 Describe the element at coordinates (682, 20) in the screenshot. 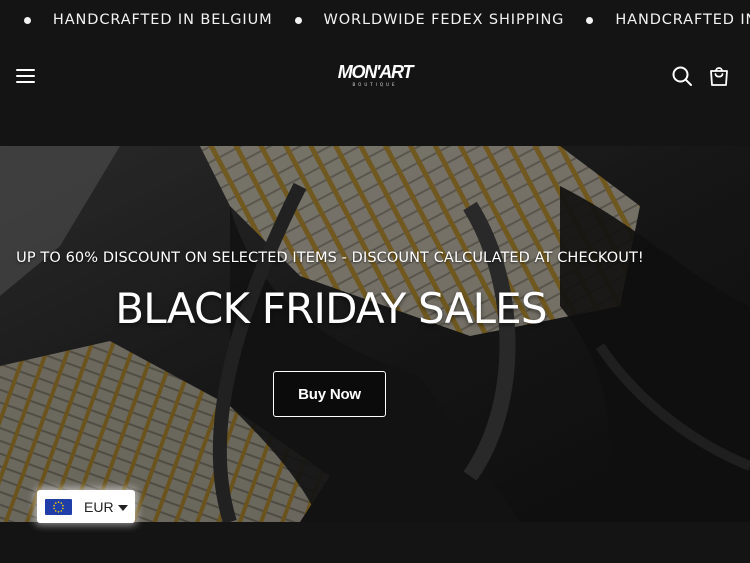

I see `announcement-item: HANDCRAFTED IN BELG` at that location.